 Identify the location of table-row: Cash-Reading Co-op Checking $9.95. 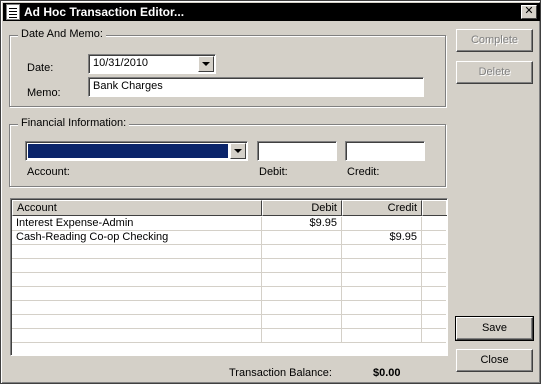
(229, 238).